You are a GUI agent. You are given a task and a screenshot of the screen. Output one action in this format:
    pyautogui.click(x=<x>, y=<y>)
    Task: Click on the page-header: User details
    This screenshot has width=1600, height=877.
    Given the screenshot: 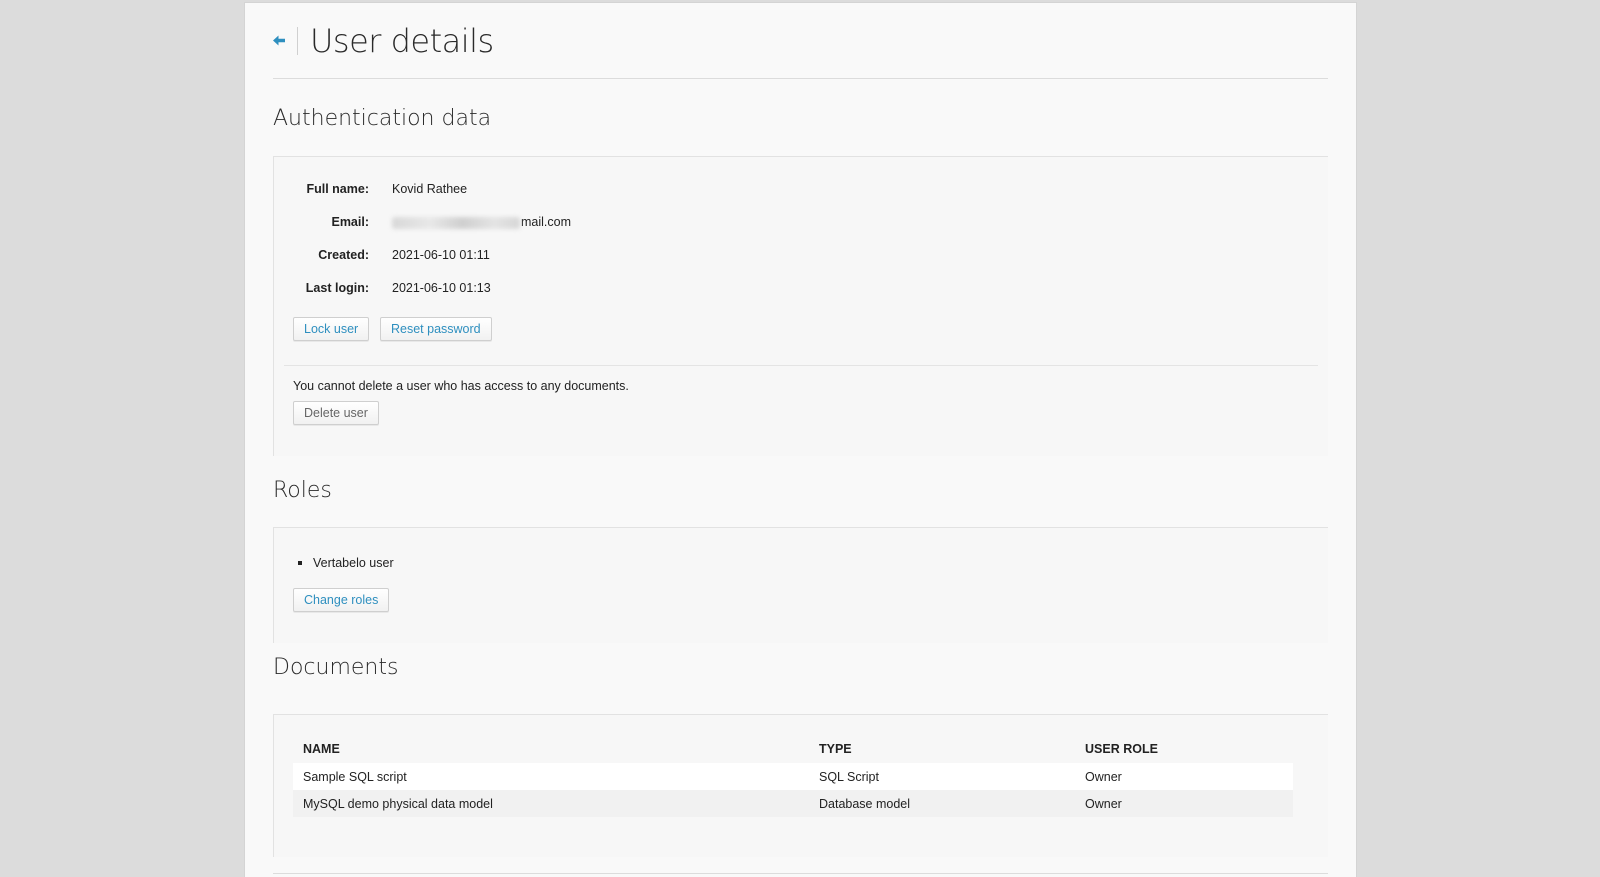 What is the action you would take?
    pyautogui.click(x=800, y=50)
    